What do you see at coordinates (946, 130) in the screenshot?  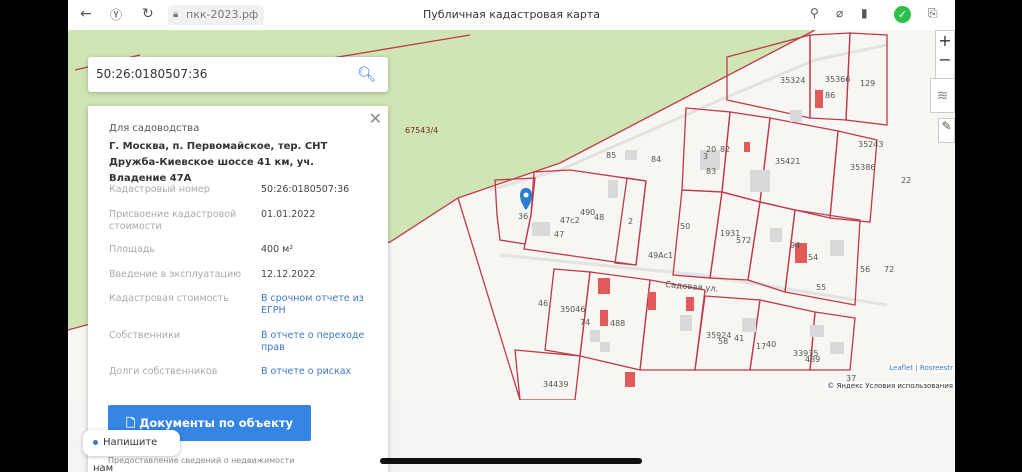 I see `ruler-button: ✎` at bounding box center [946, 130].